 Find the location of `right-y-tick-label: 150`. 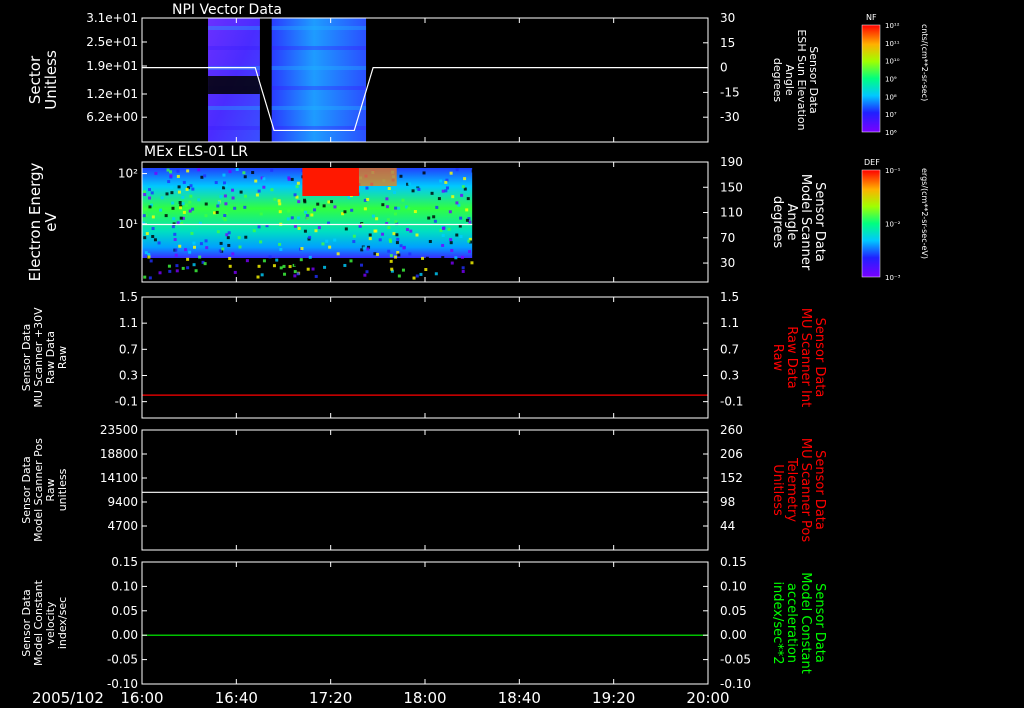

right-y-tick-label: 150 is located at coordinates (731, 187).